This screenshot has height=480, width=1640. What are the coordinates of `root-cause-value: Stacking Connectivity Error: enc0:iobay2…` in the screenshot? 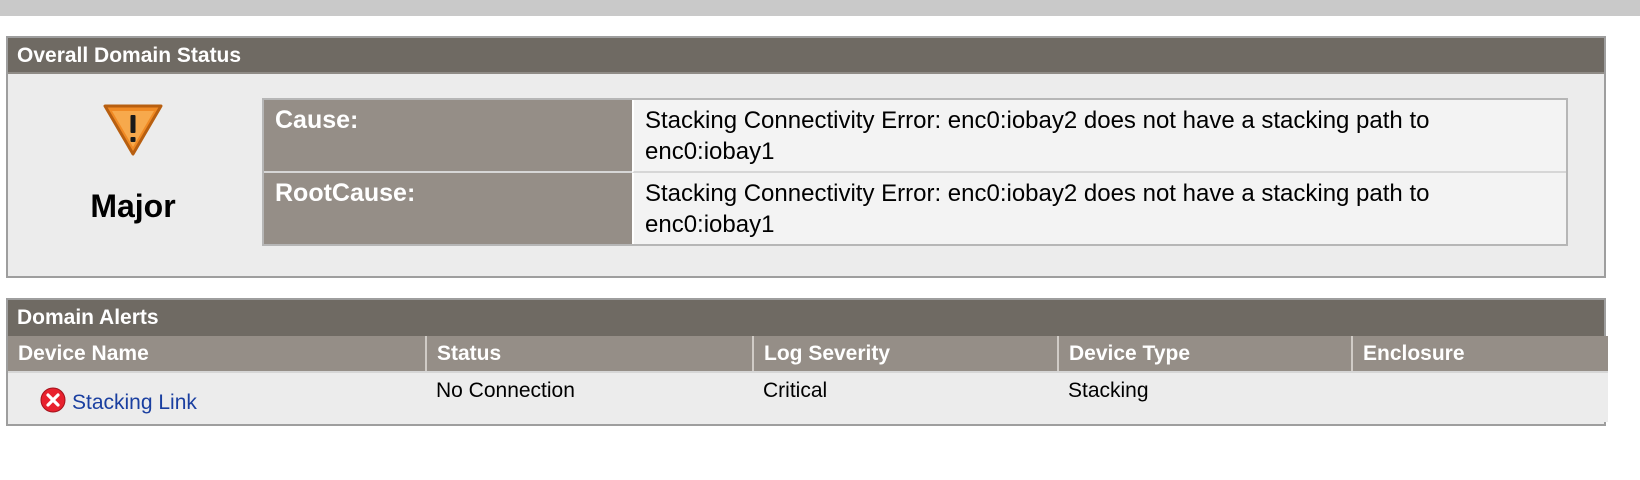 It's located at (1099, 208).